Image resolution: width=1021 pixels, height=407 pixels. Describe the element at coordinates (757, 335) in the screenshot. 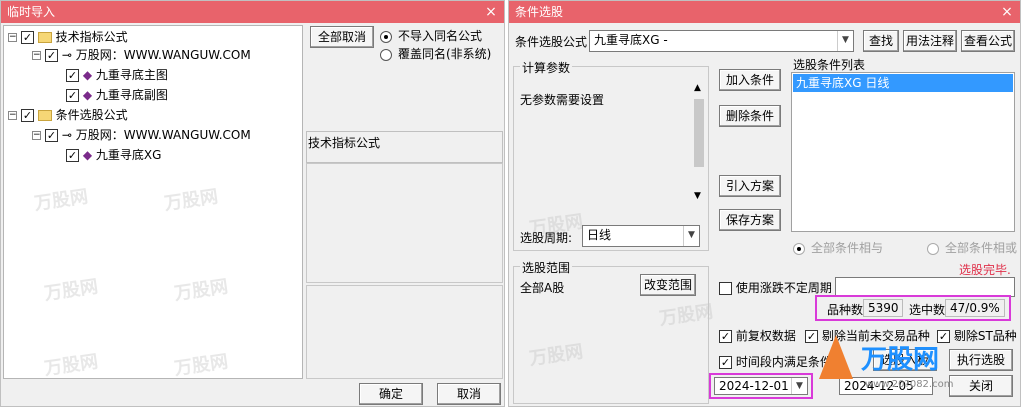

I see `fq-option: ✓ 前复权数据` at that location.